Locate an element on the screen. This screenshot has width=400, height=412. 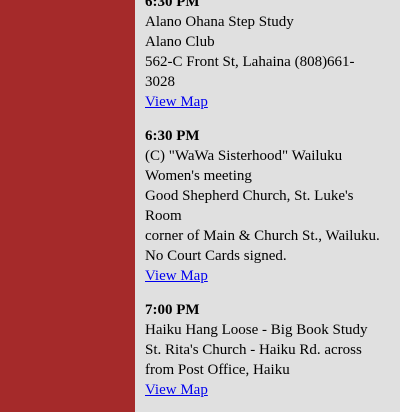
meeting-name: (C) "WaWa Sisterhood" Wailuku is located at coordinates (244, 156).